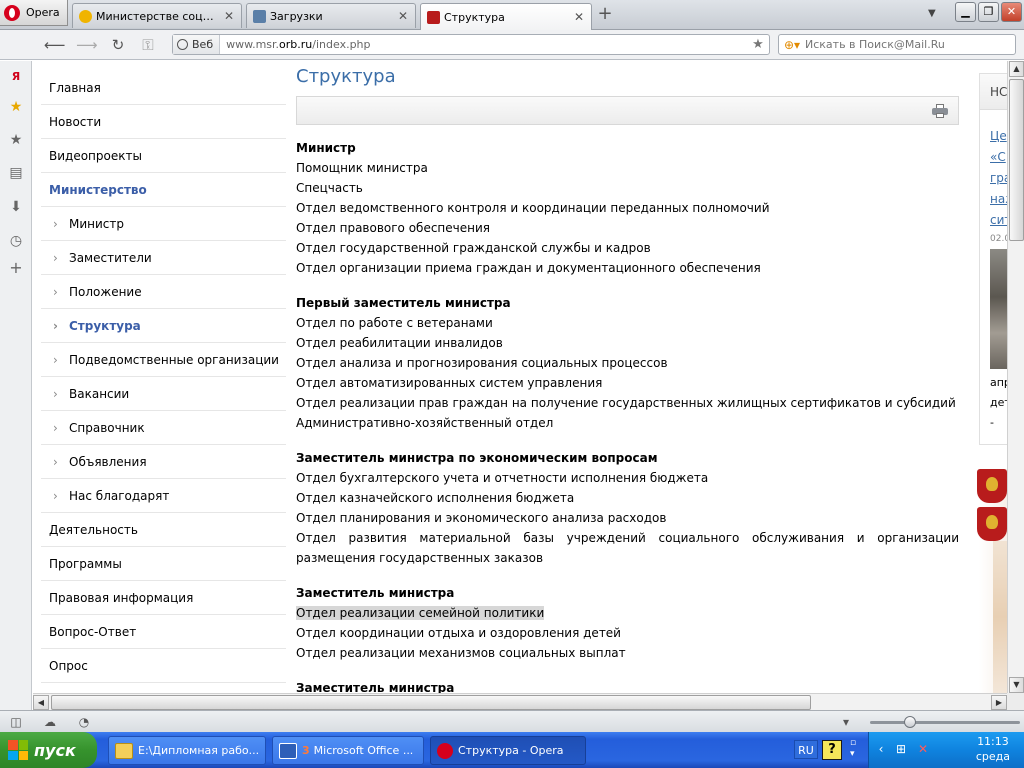 Image resolution: width=1024 pixels, height=768 pixels. I want to click on nav-item: Заместители, so click(163, 258).